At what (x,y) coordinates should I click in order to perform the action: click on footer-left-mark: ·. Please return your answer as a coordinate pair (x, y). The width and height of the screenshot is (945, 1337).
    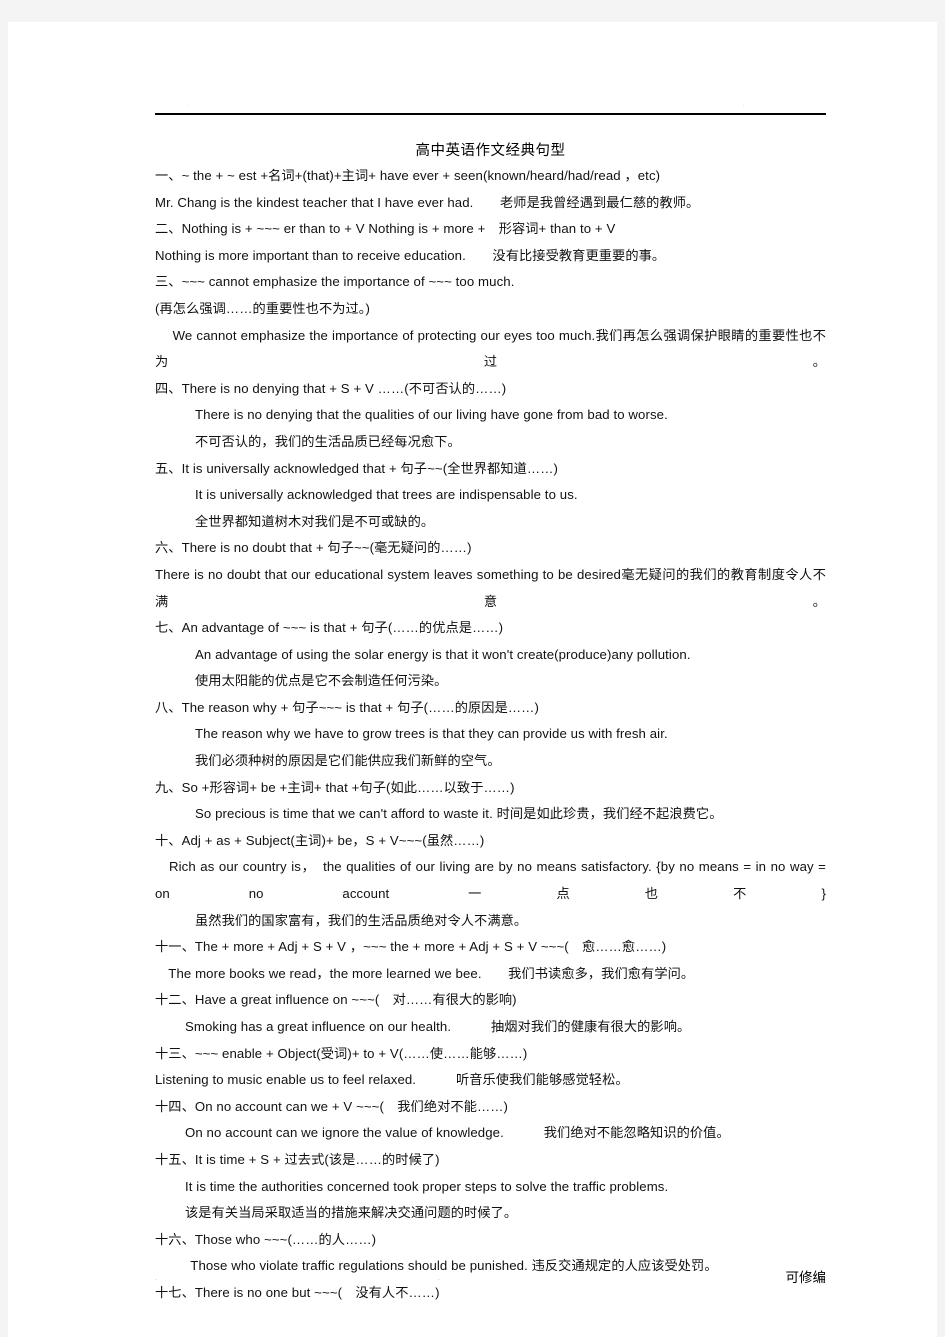
    Looking at the image, I should click on (156, 1280).